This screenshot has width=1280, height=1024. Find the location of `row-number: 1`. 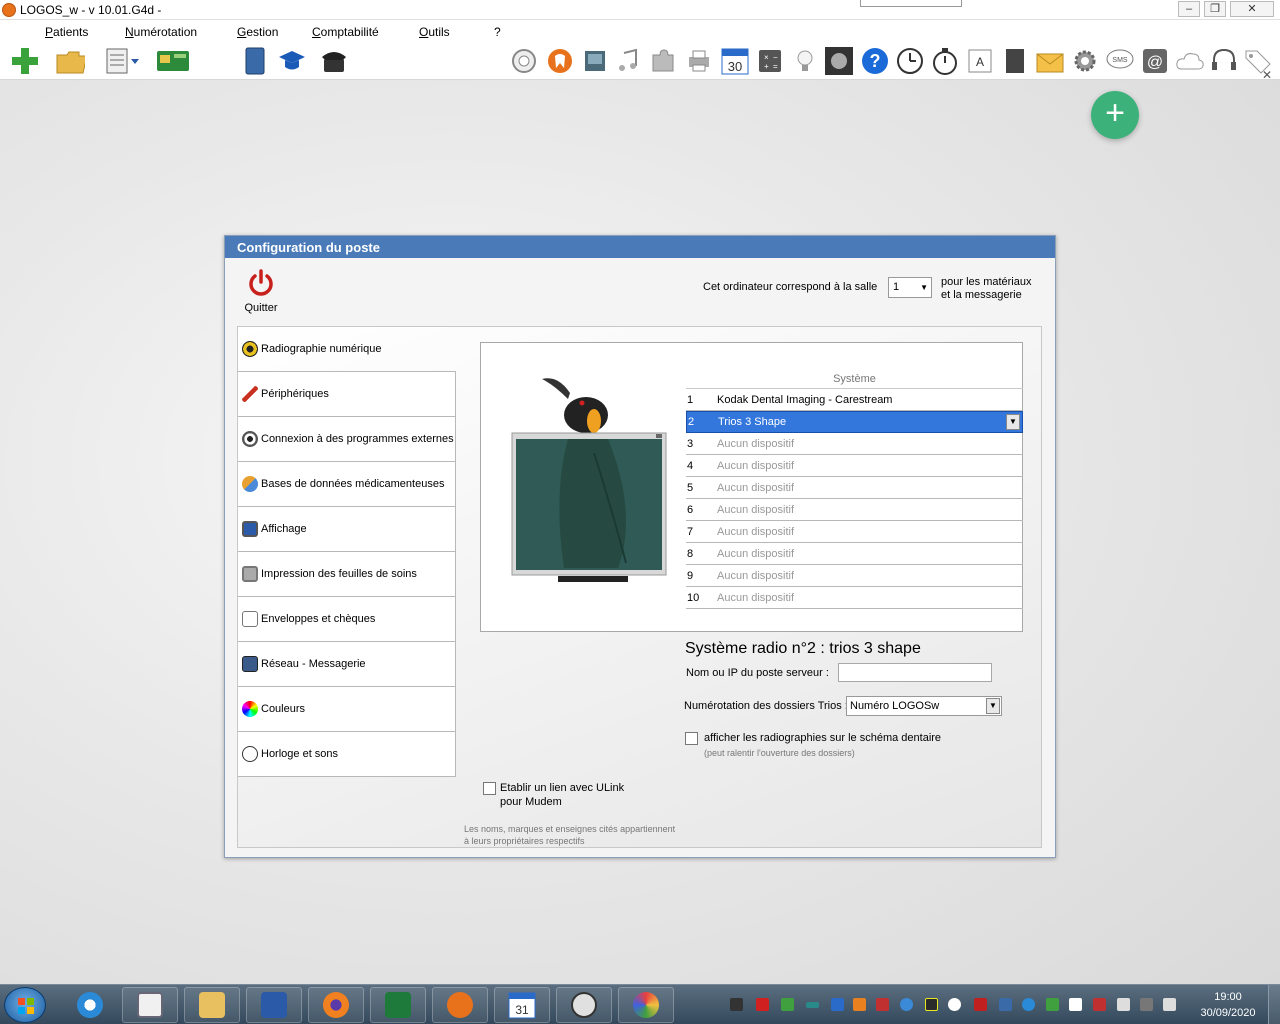

row-number: 1 is located at coordinates (690, 399).